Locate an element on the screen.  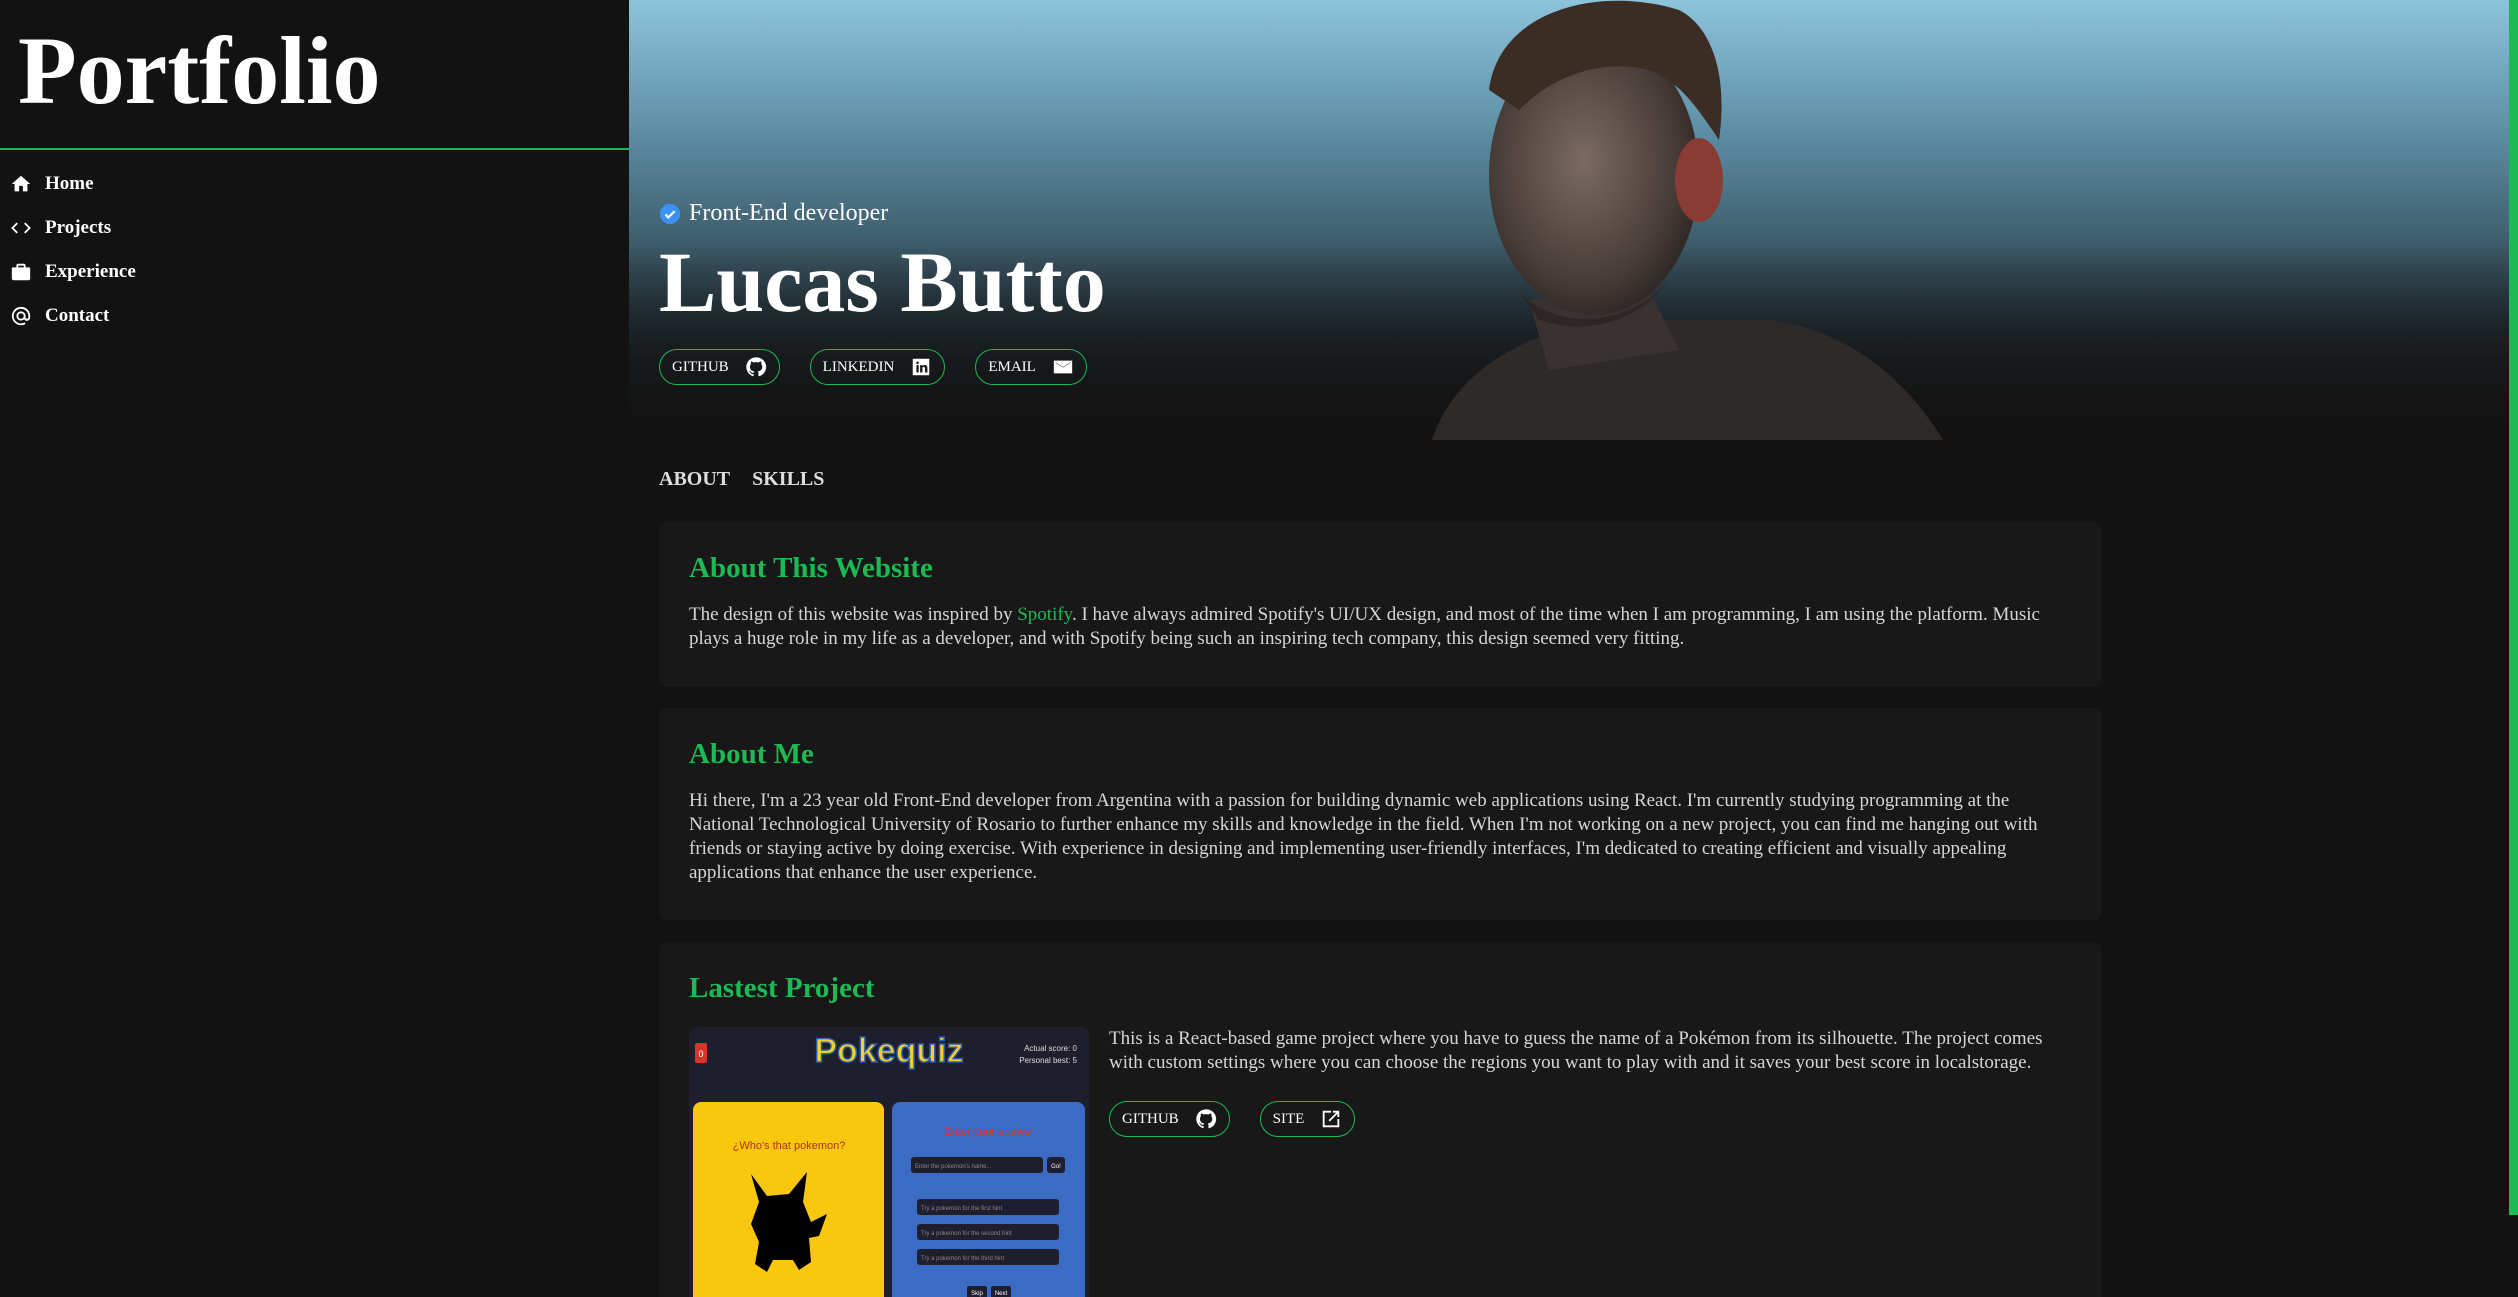
sidebar-item-contact: Contact is located at coordinates (314, 316).